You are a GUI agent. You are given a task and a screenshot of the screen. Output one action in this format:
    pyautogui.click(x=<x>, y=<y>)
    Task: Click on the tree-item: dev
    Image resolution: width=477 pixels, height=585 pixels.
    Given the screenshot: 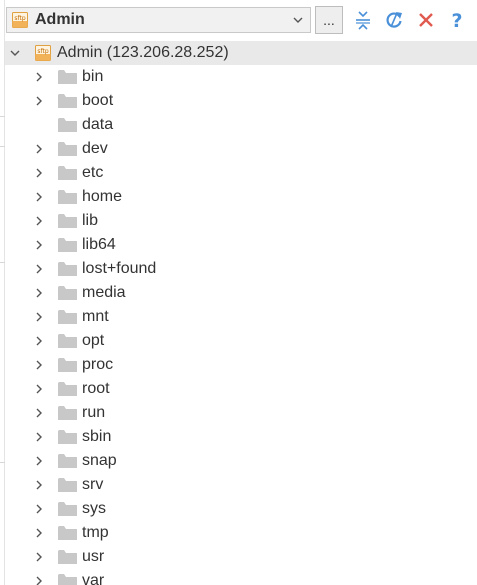 What is the action you would take?
    pyautogui.click(x=241, y=149)
    